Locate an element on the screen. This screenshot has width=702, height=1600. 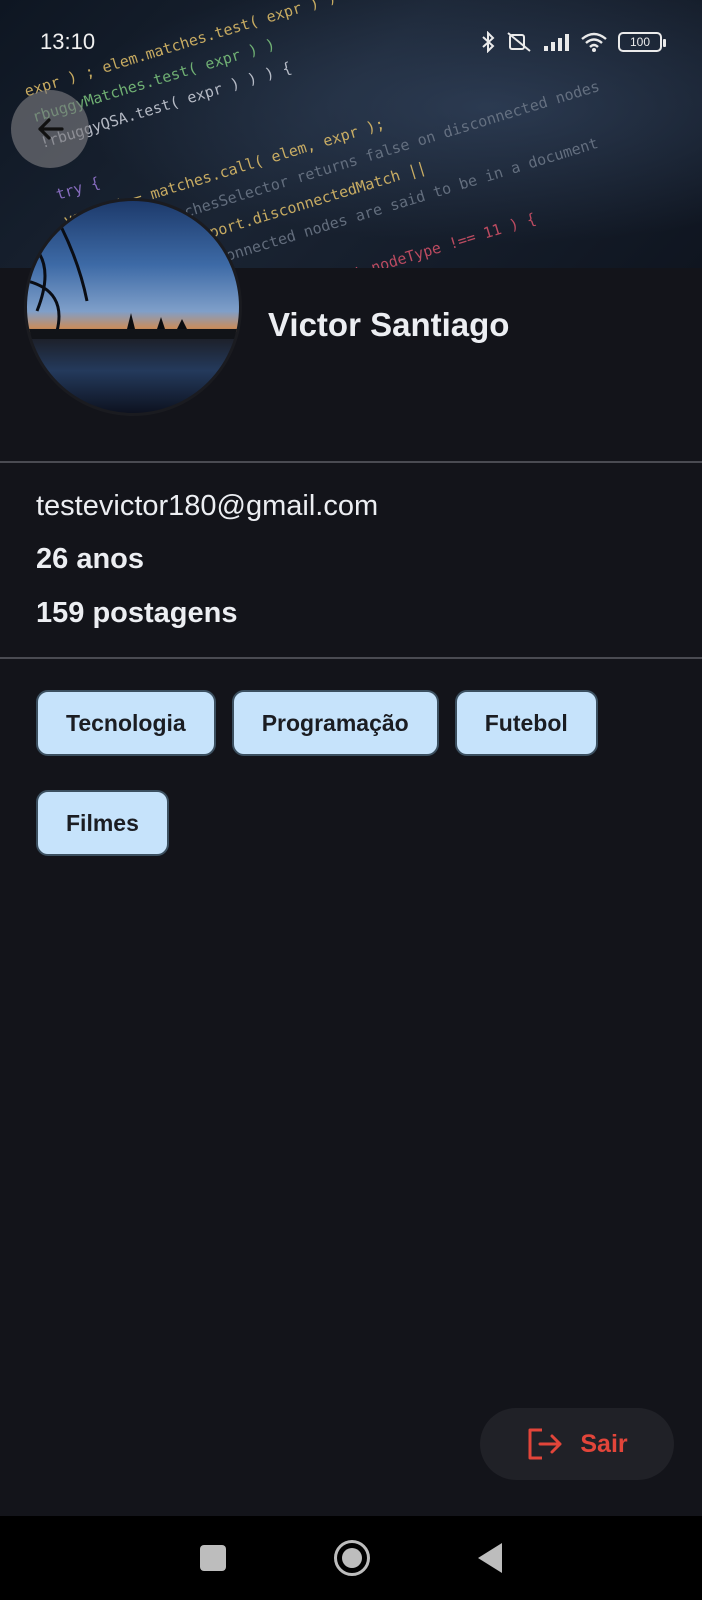
profile-age: 26 anos is located at coordinates (90, 559).